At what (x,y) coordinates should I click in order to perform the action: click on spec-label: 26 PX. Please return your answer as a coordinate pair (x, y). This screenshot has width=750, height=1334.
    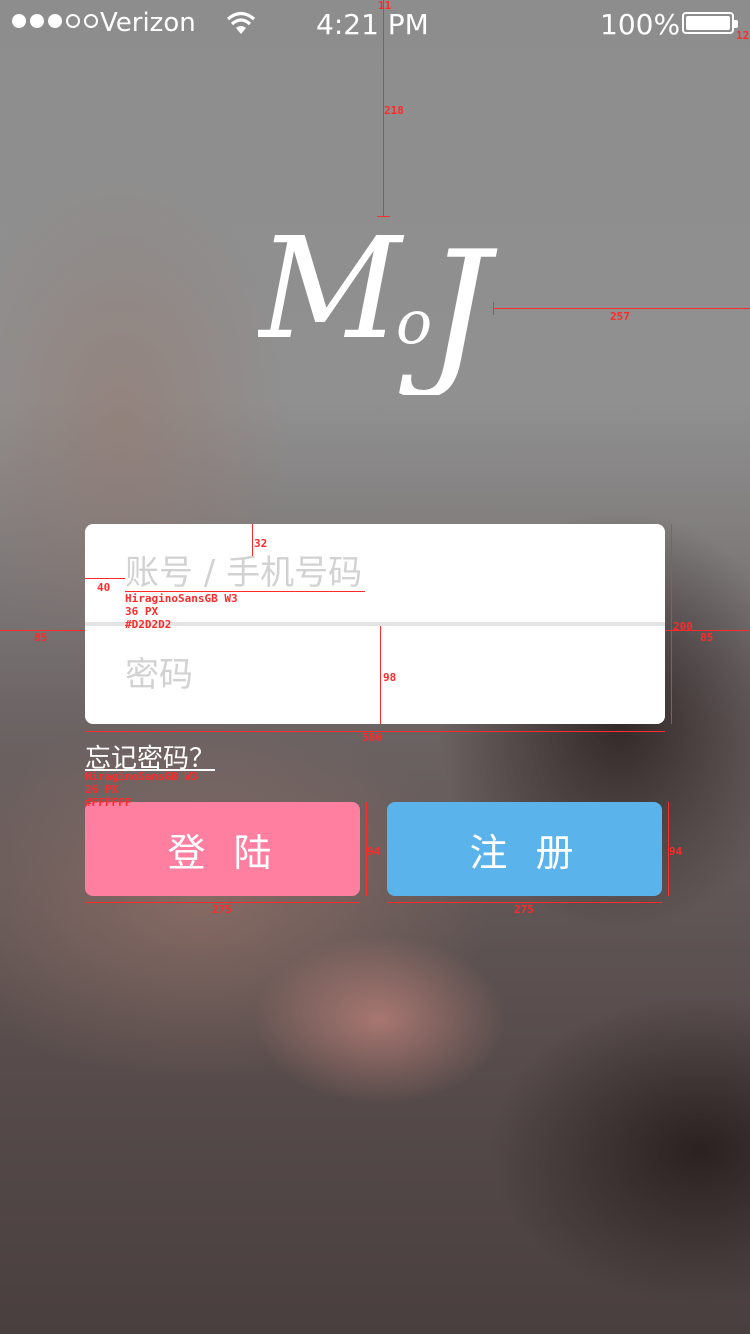
    Looking at the image, I should click on (102, 789).